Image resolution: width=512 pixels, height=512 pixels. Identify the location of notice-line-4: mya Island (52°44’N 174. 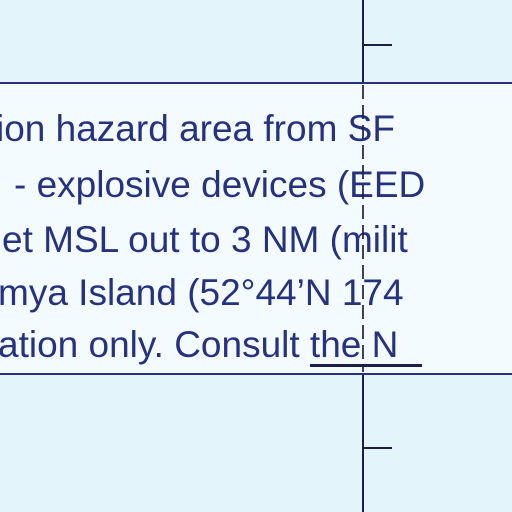
(202, 292).